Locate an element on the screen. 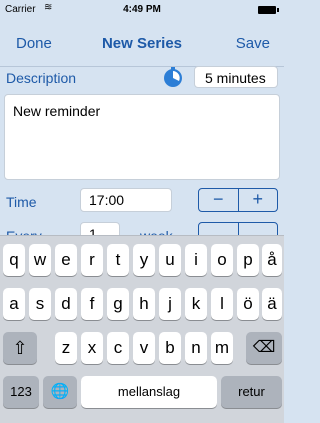 The height and width of the screenshot is (423, 320). key-w: w is located at coordinates (40, 260).